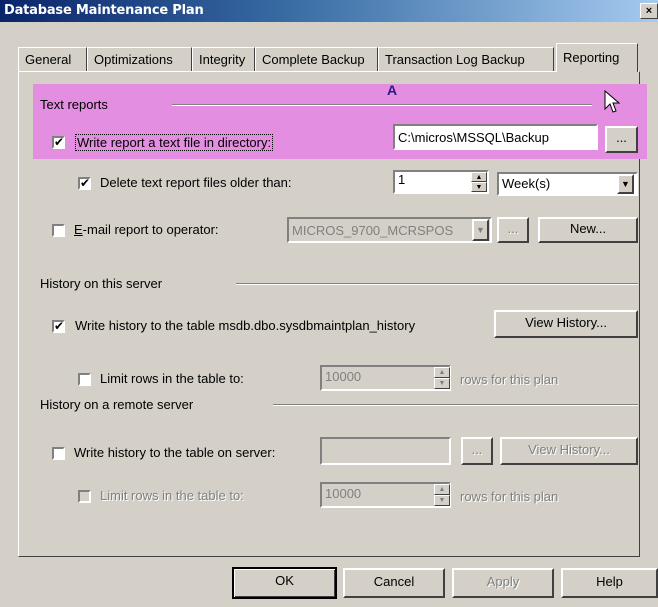 The image size is (658, 607). Describe the element at coordinates (609, 583) in the screenshot. I see `help-button: Help` at that location.